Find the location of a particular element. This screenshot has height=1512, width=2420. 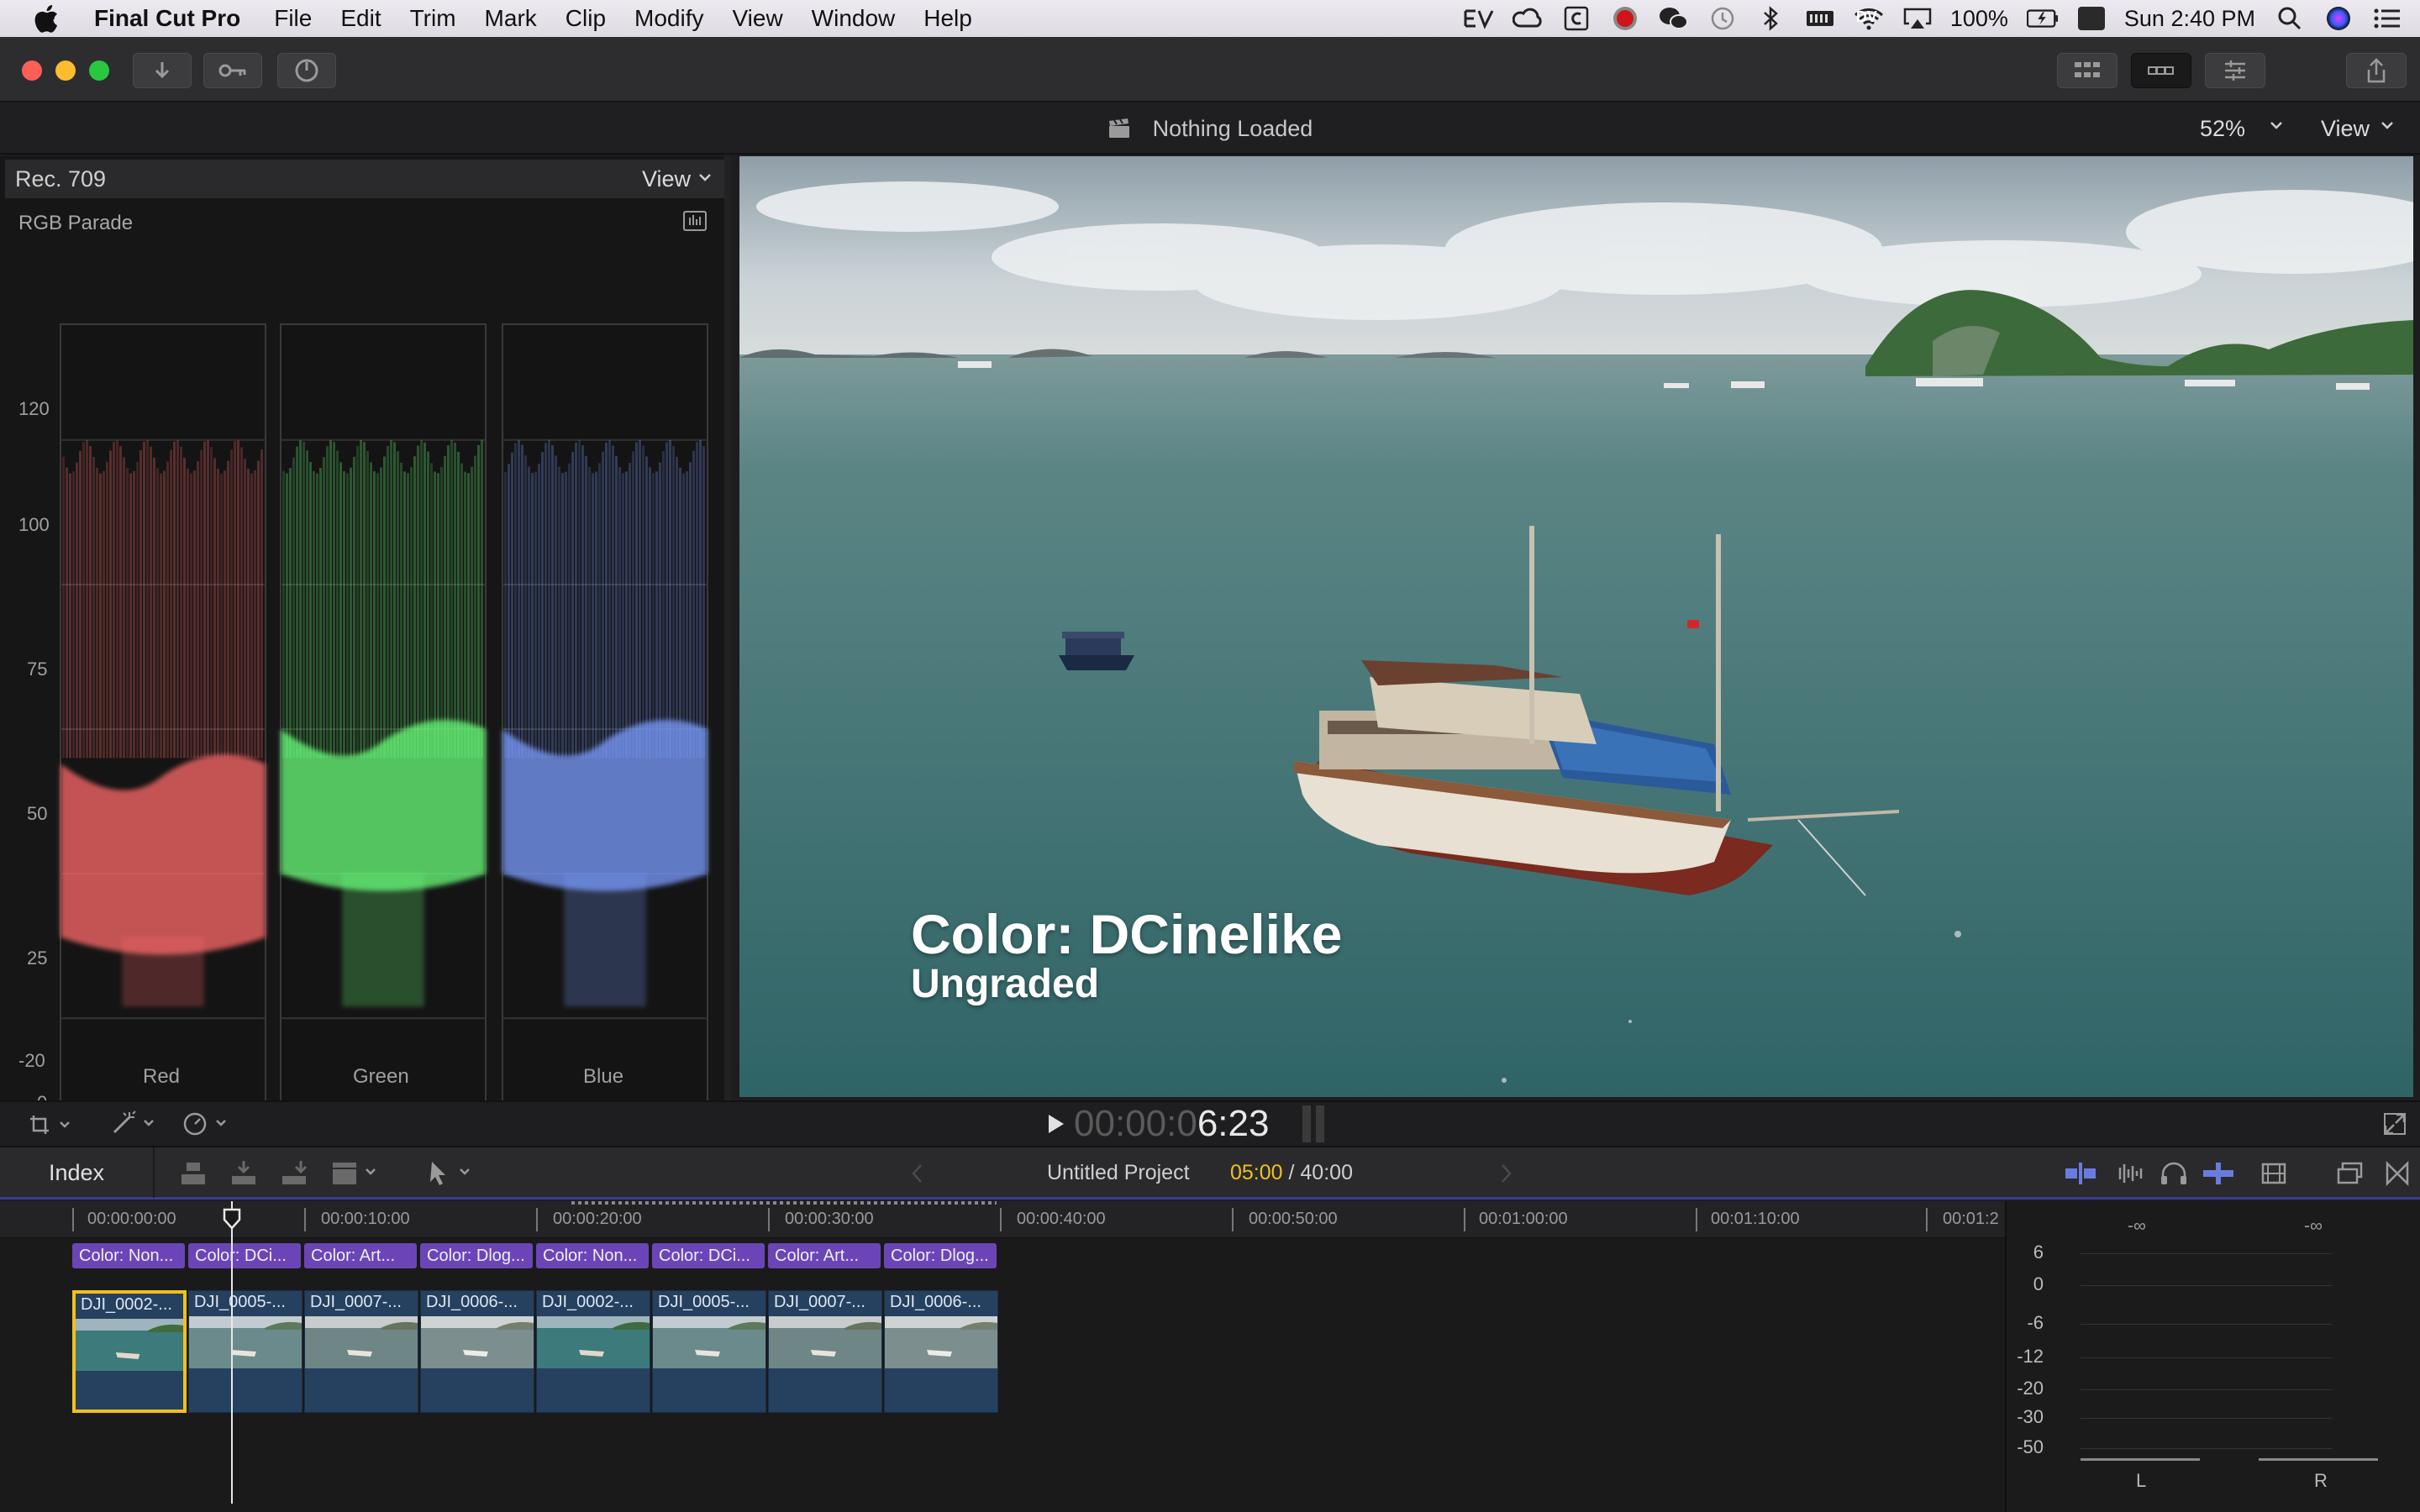

enhance-wand-icon is located at coordinates (134, 1123).